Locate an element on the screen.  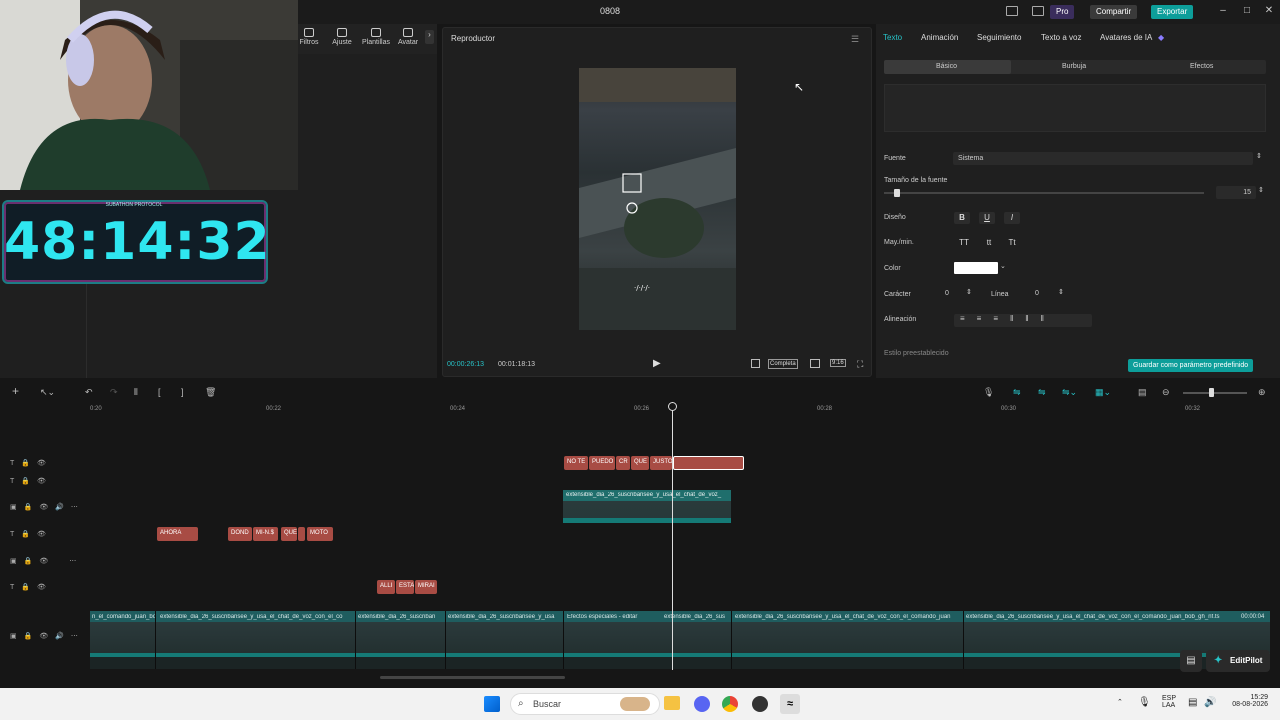
text-clip-selected is located at coordinates (708, 463).